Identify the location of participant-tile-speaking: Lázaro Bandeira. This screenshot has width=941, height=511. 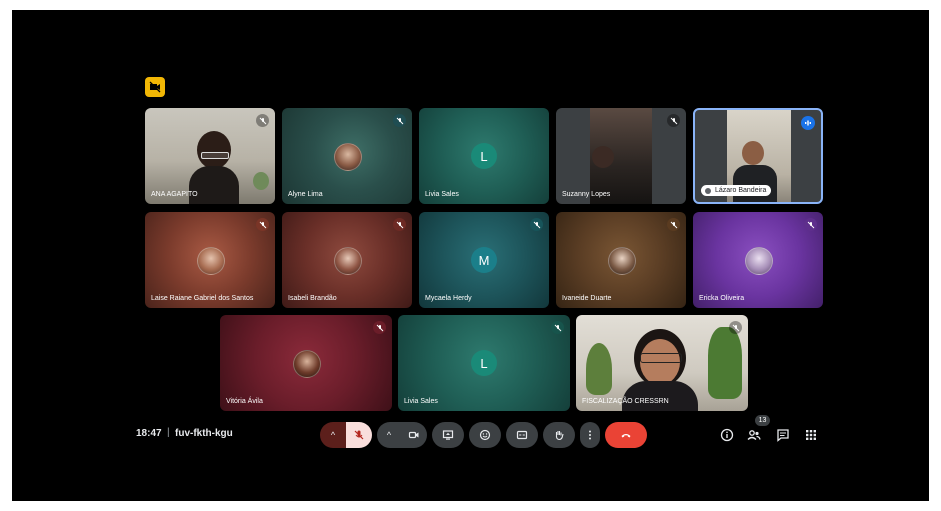
(758, 156).